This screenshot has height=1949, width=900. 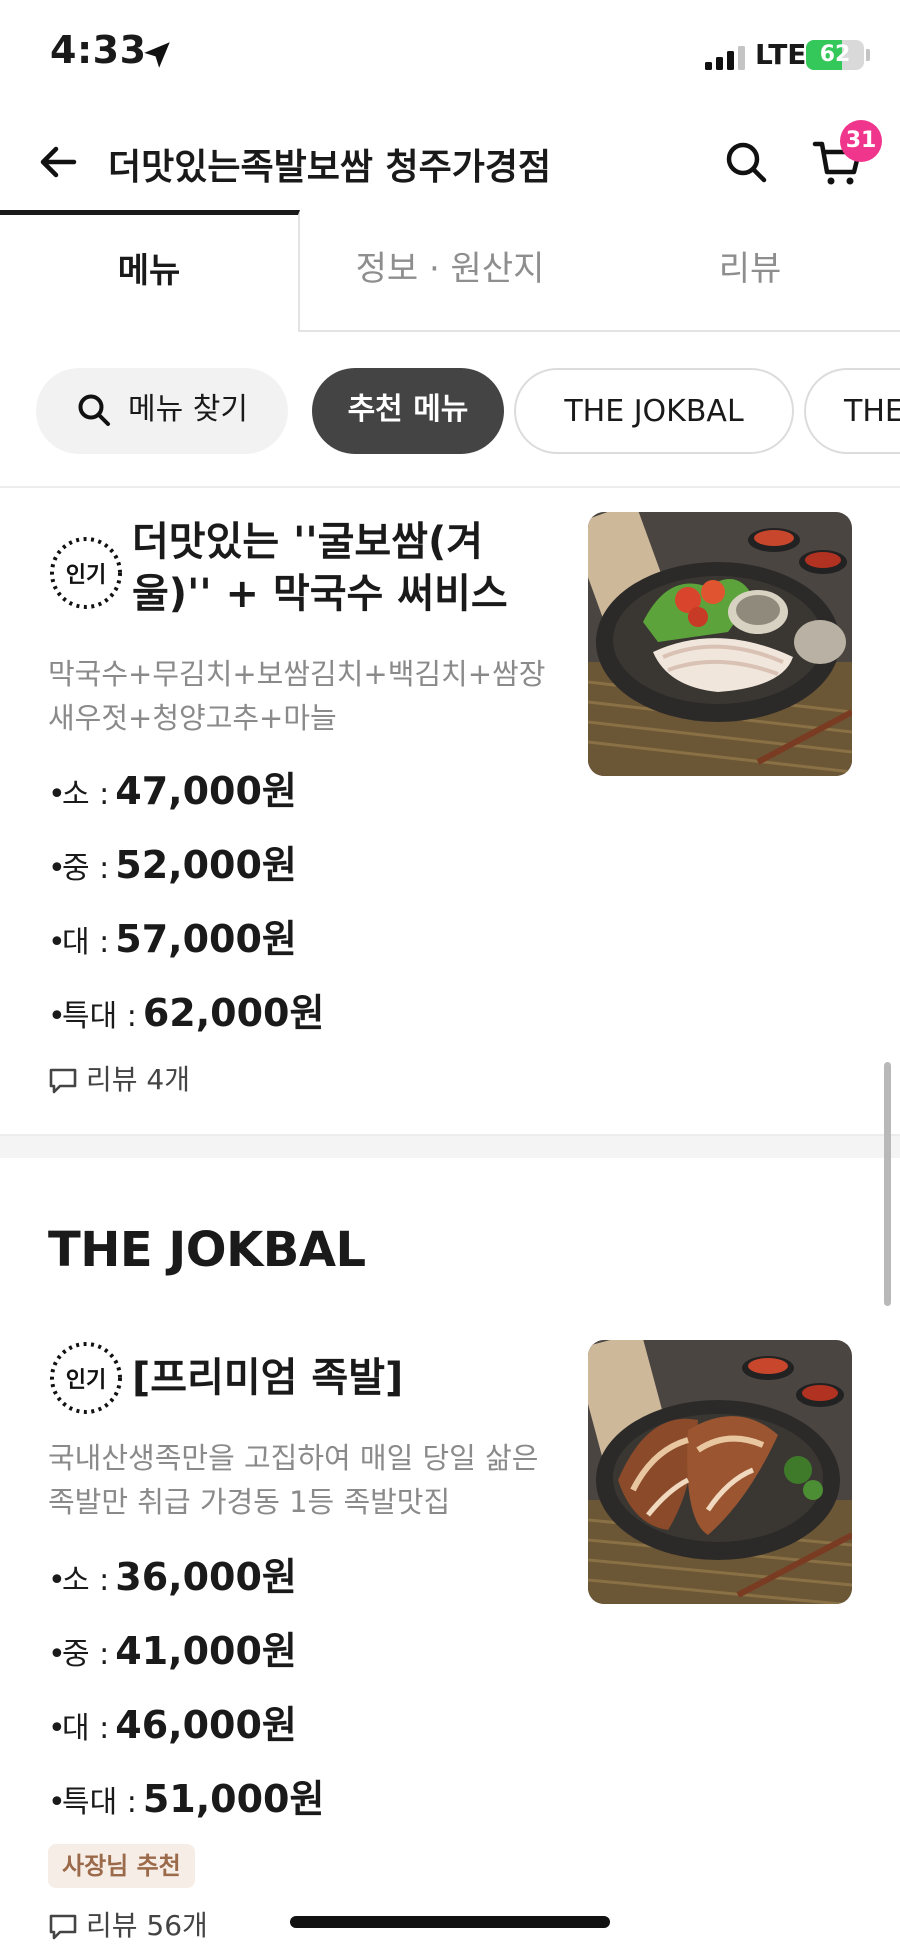 I want to click on store-tabs: 메뉴 정보 · 원산지 리뷰, so click(x=450, y=271).